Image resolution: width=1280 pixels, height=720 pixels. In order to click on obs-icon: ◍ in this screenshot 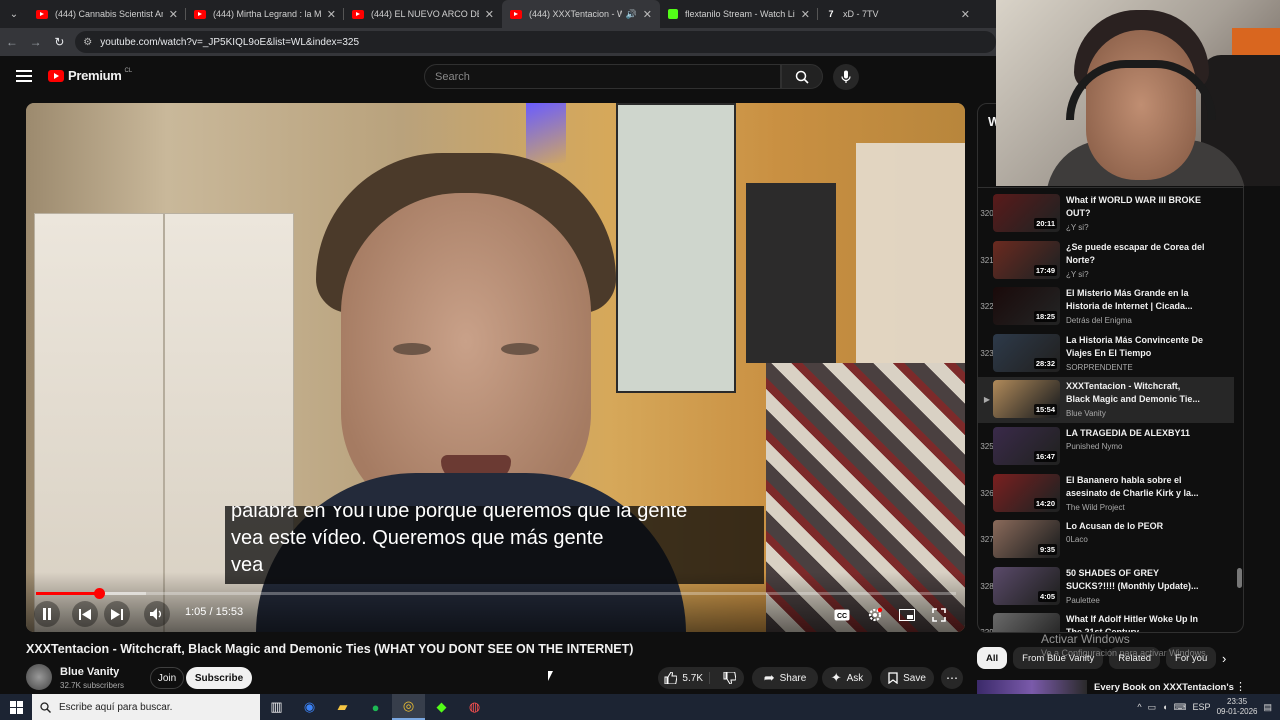, I will do `click(474, 707)`.